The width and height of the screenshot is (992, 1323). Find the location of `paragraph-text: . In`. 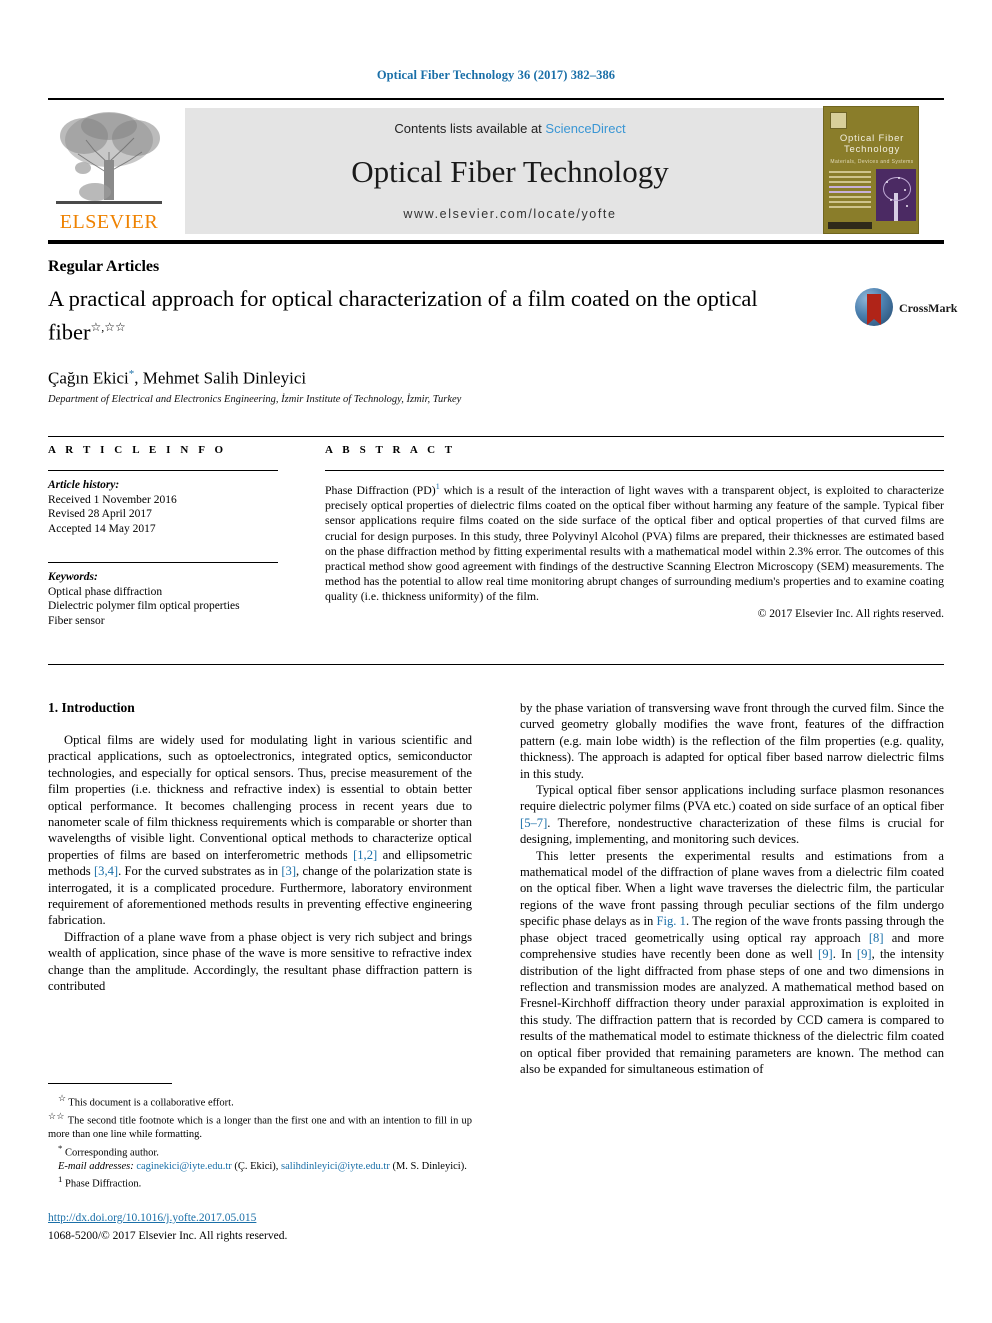

paragraph-text: . In is located at coordinates (844, 954).